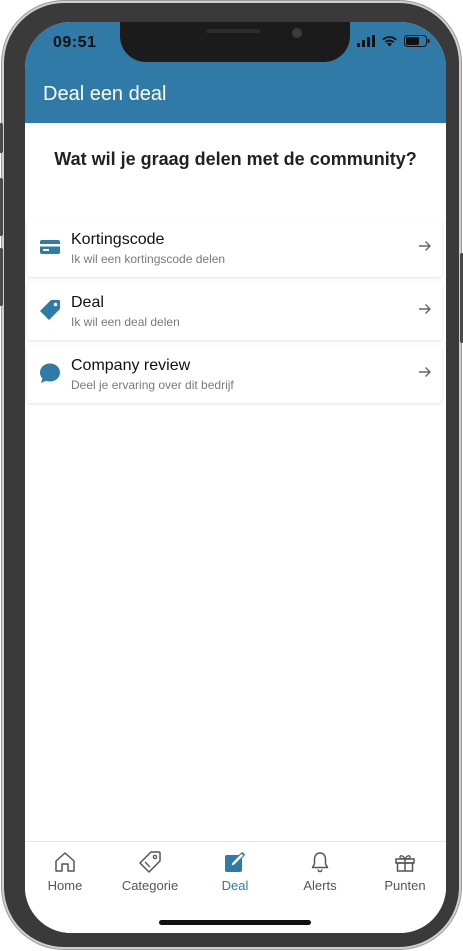  What do you see at coordinates (118, 239) in the screenshot?
I see `option-title: Kortingscode` at bounding box center [118, 239].